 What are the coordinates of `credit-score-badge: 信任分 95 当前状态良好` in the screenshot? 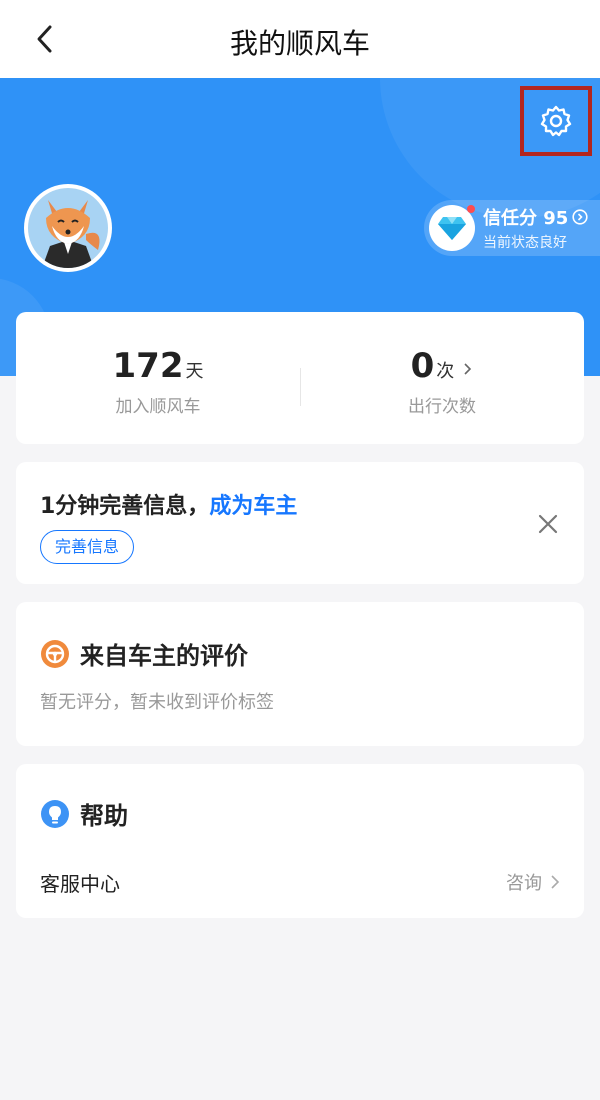 It's located at (512, 228).